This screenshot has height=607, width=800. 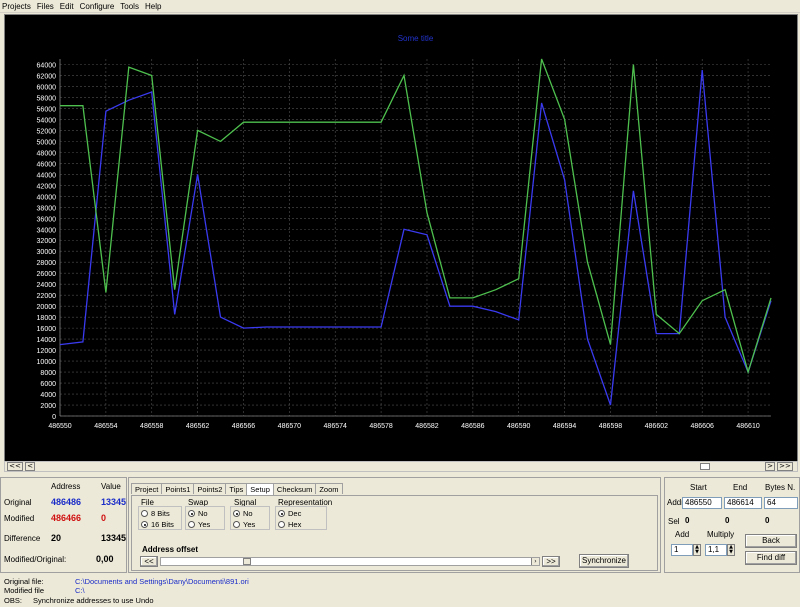 What do you see at coordinates (48, 384) in the screenshot?
I see `y-tick-label: 6000` at bounding box center [48, 384].